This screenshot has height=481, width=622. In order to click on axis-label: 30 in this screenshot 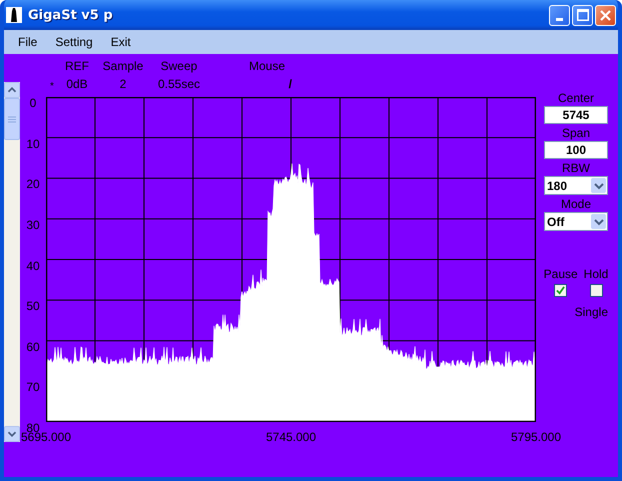, I will do `click(33, 224)`.